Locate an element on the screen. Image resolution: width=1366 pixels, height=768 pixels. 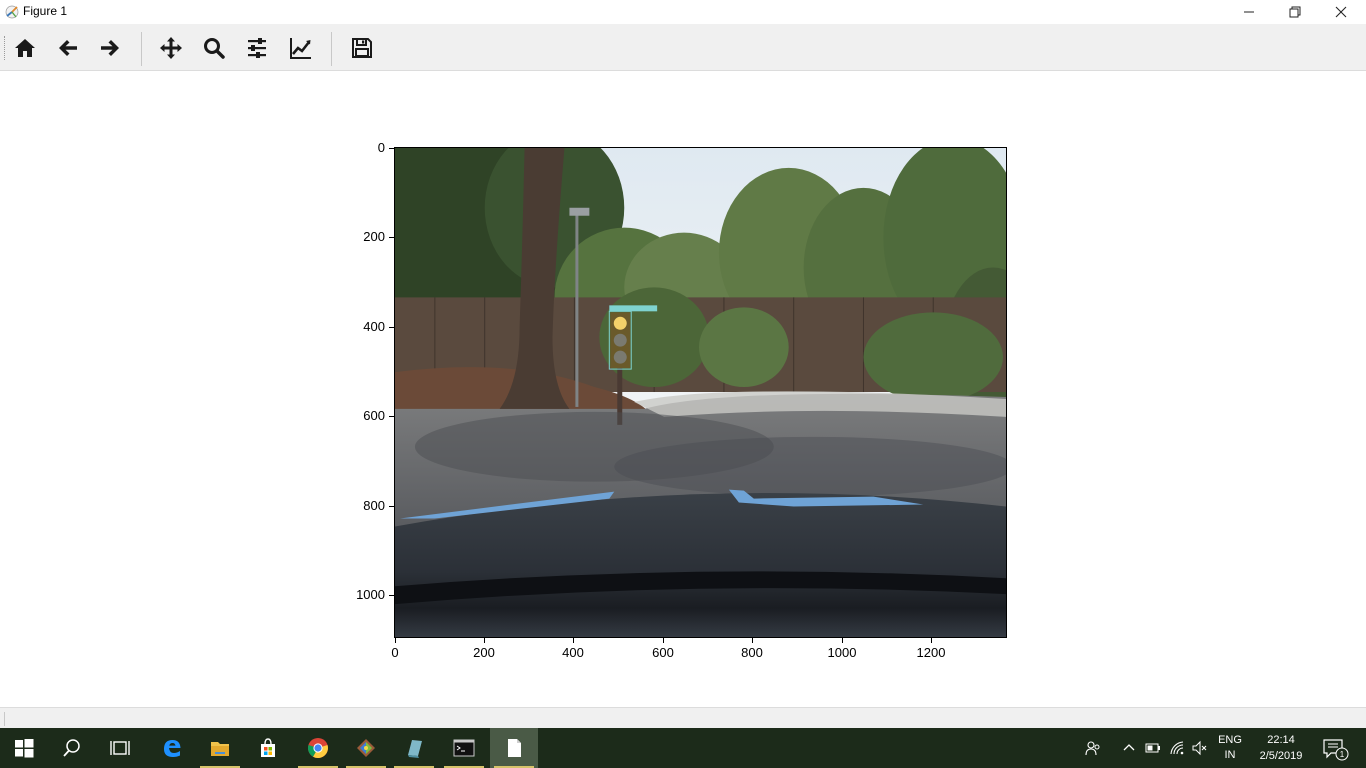
people-icon is located at coordinates (1092, 748).